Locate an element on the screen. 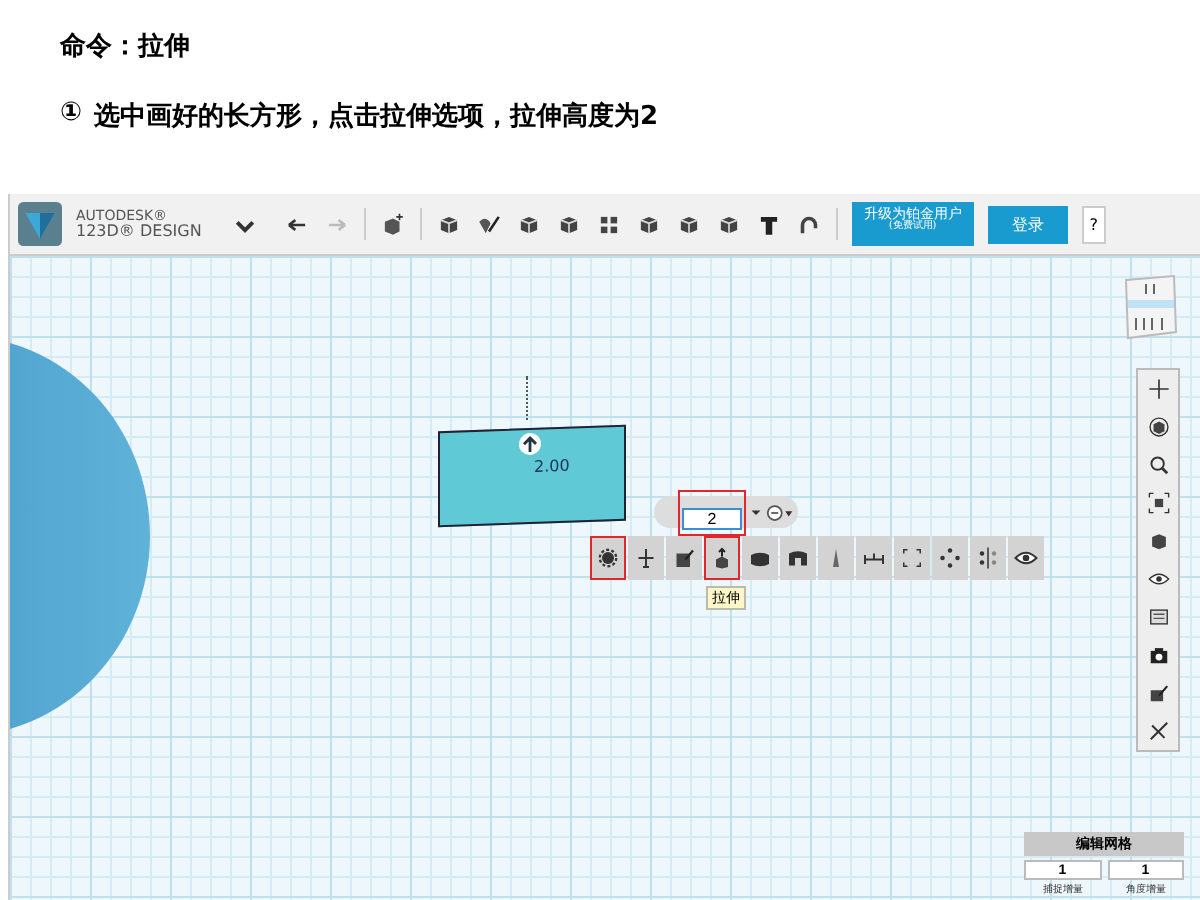 The height and width of the screenshot is (900, 1200). shell-icon is located at coordinates (798, 558).